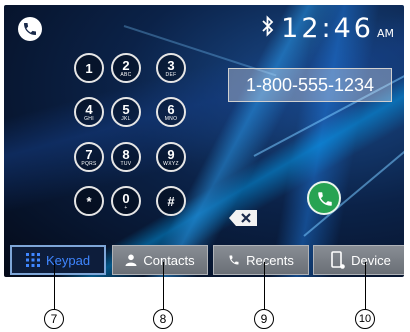 The image size is (410, 332). What do you see at coordinates (89, 118) in the screenshot?
I see `key-letters: GHI` at bounding box center [89, 118].